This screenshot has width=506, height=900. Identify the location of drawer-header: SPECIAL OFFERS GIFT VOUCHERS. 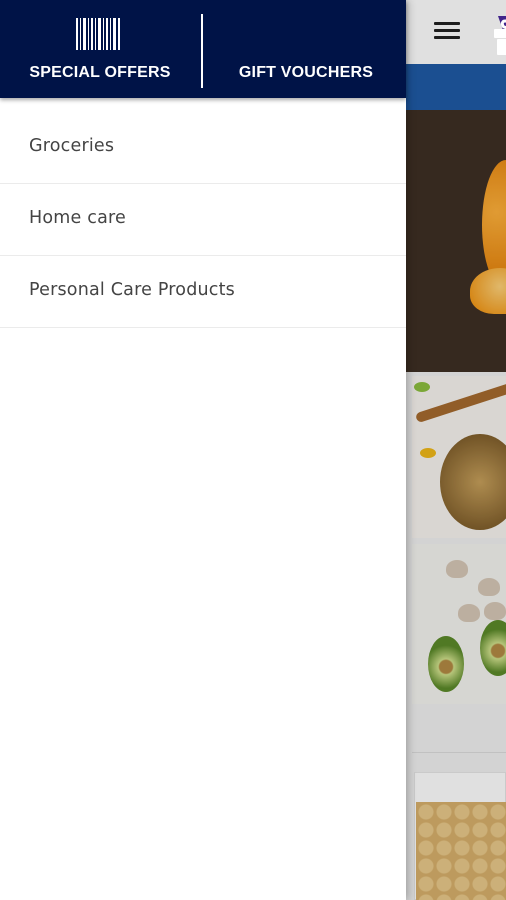
(253, 49).